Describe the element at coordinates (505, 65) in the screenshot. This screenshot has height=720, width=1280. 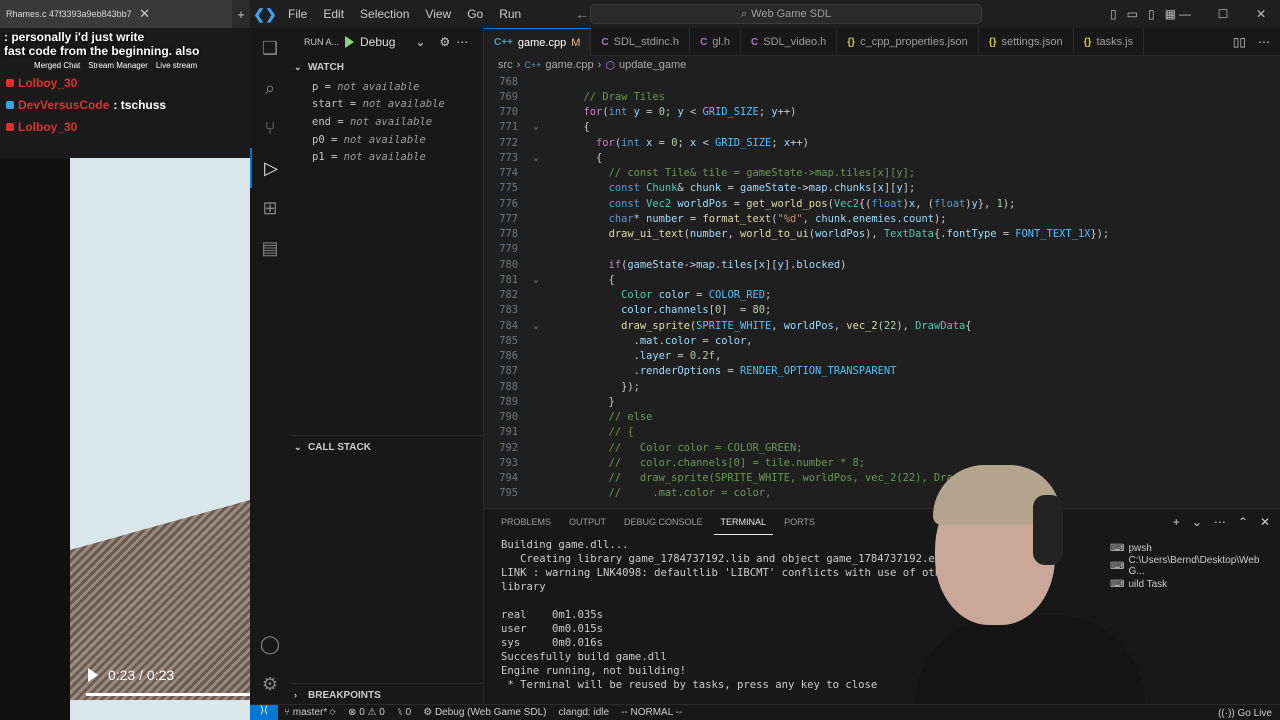
I see `breadcrumb-folder: src` at that location.